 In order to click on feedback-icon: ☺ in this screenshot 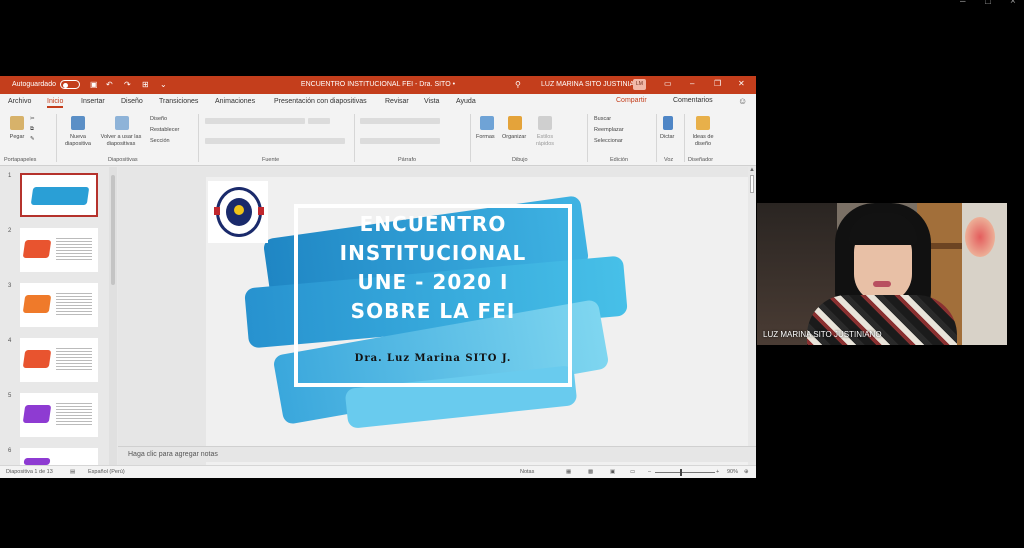, I will do `click(742, 101)`.